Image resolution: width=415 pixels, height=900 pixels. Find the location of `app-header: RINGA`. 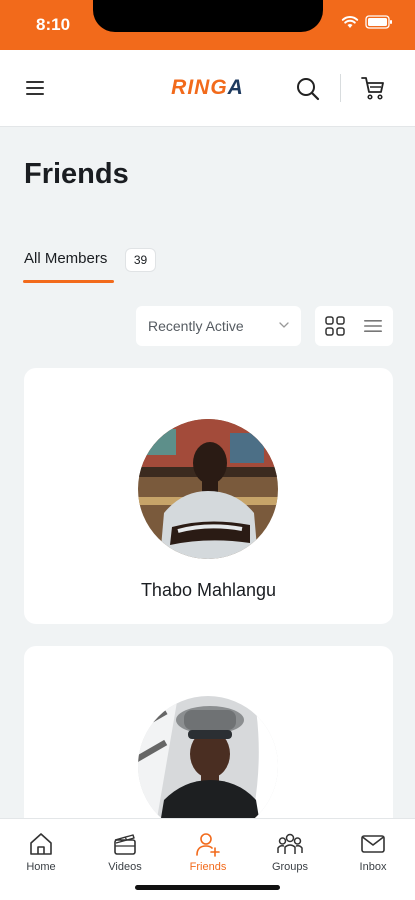

app-header: RINGA is located at coordinates (207, 88).